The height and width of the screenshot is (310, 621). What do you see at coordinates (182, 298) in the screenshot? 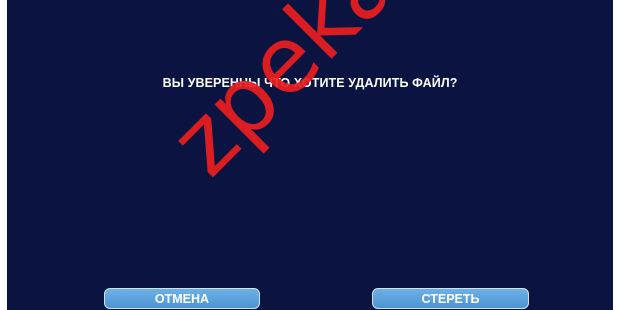
I see `cancel-button: ОТМЕНА` at bounding box center [182, 298].